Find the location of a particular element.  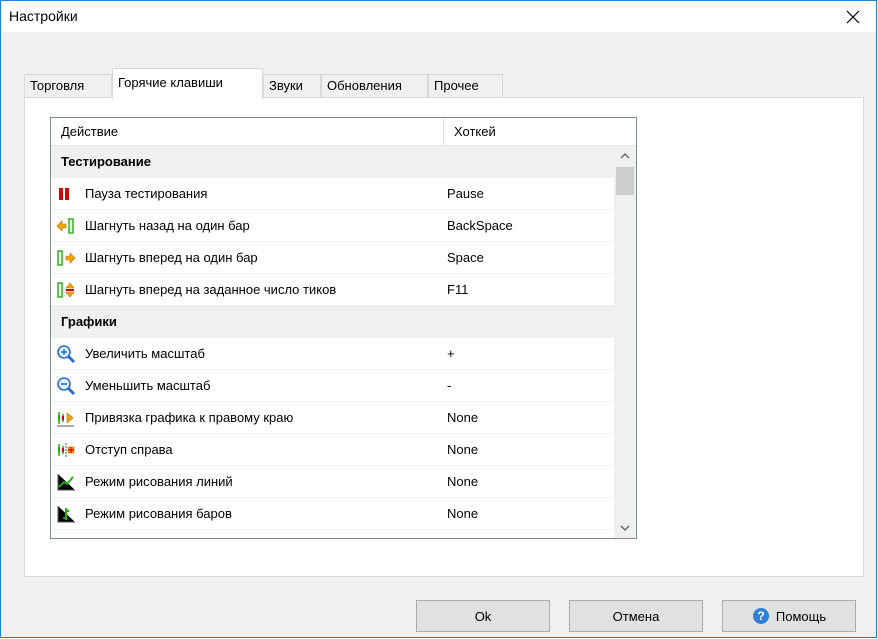

cancel-button: Отмена is located at coordinates (636, 616).